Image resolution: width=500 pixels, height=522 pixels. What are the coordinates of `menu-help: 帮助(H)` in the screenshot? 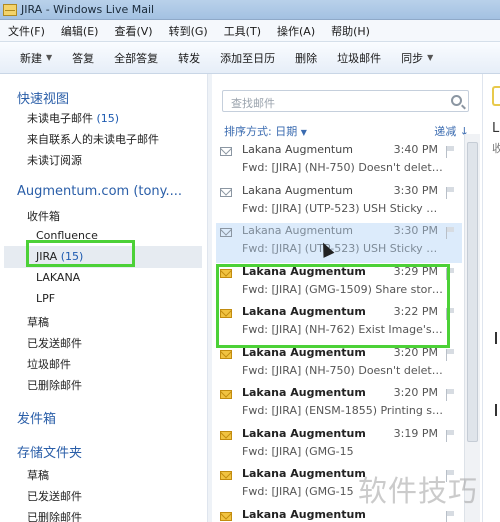 It's located at (350, 31).